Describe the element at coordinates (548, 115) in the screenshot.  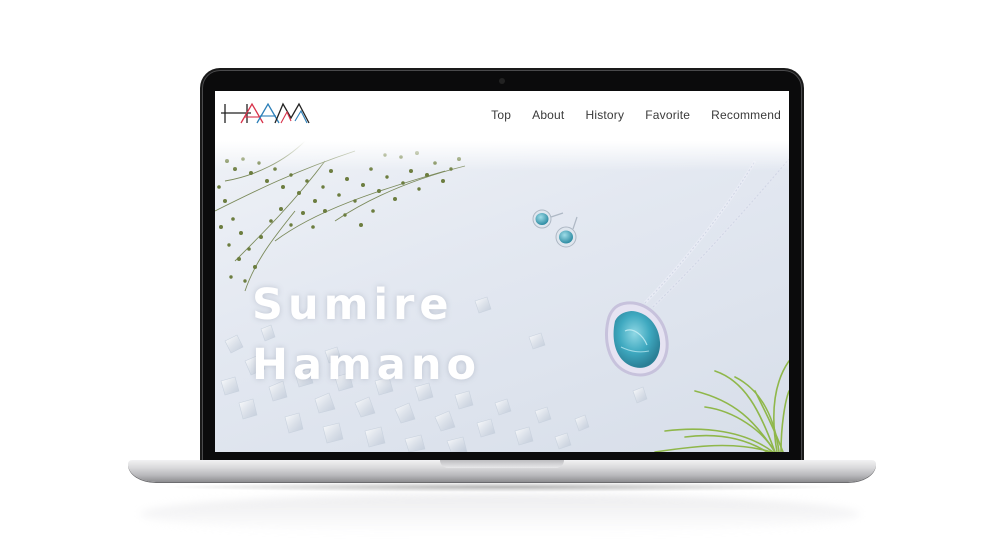
I see `nav-item-about: About` at that location.